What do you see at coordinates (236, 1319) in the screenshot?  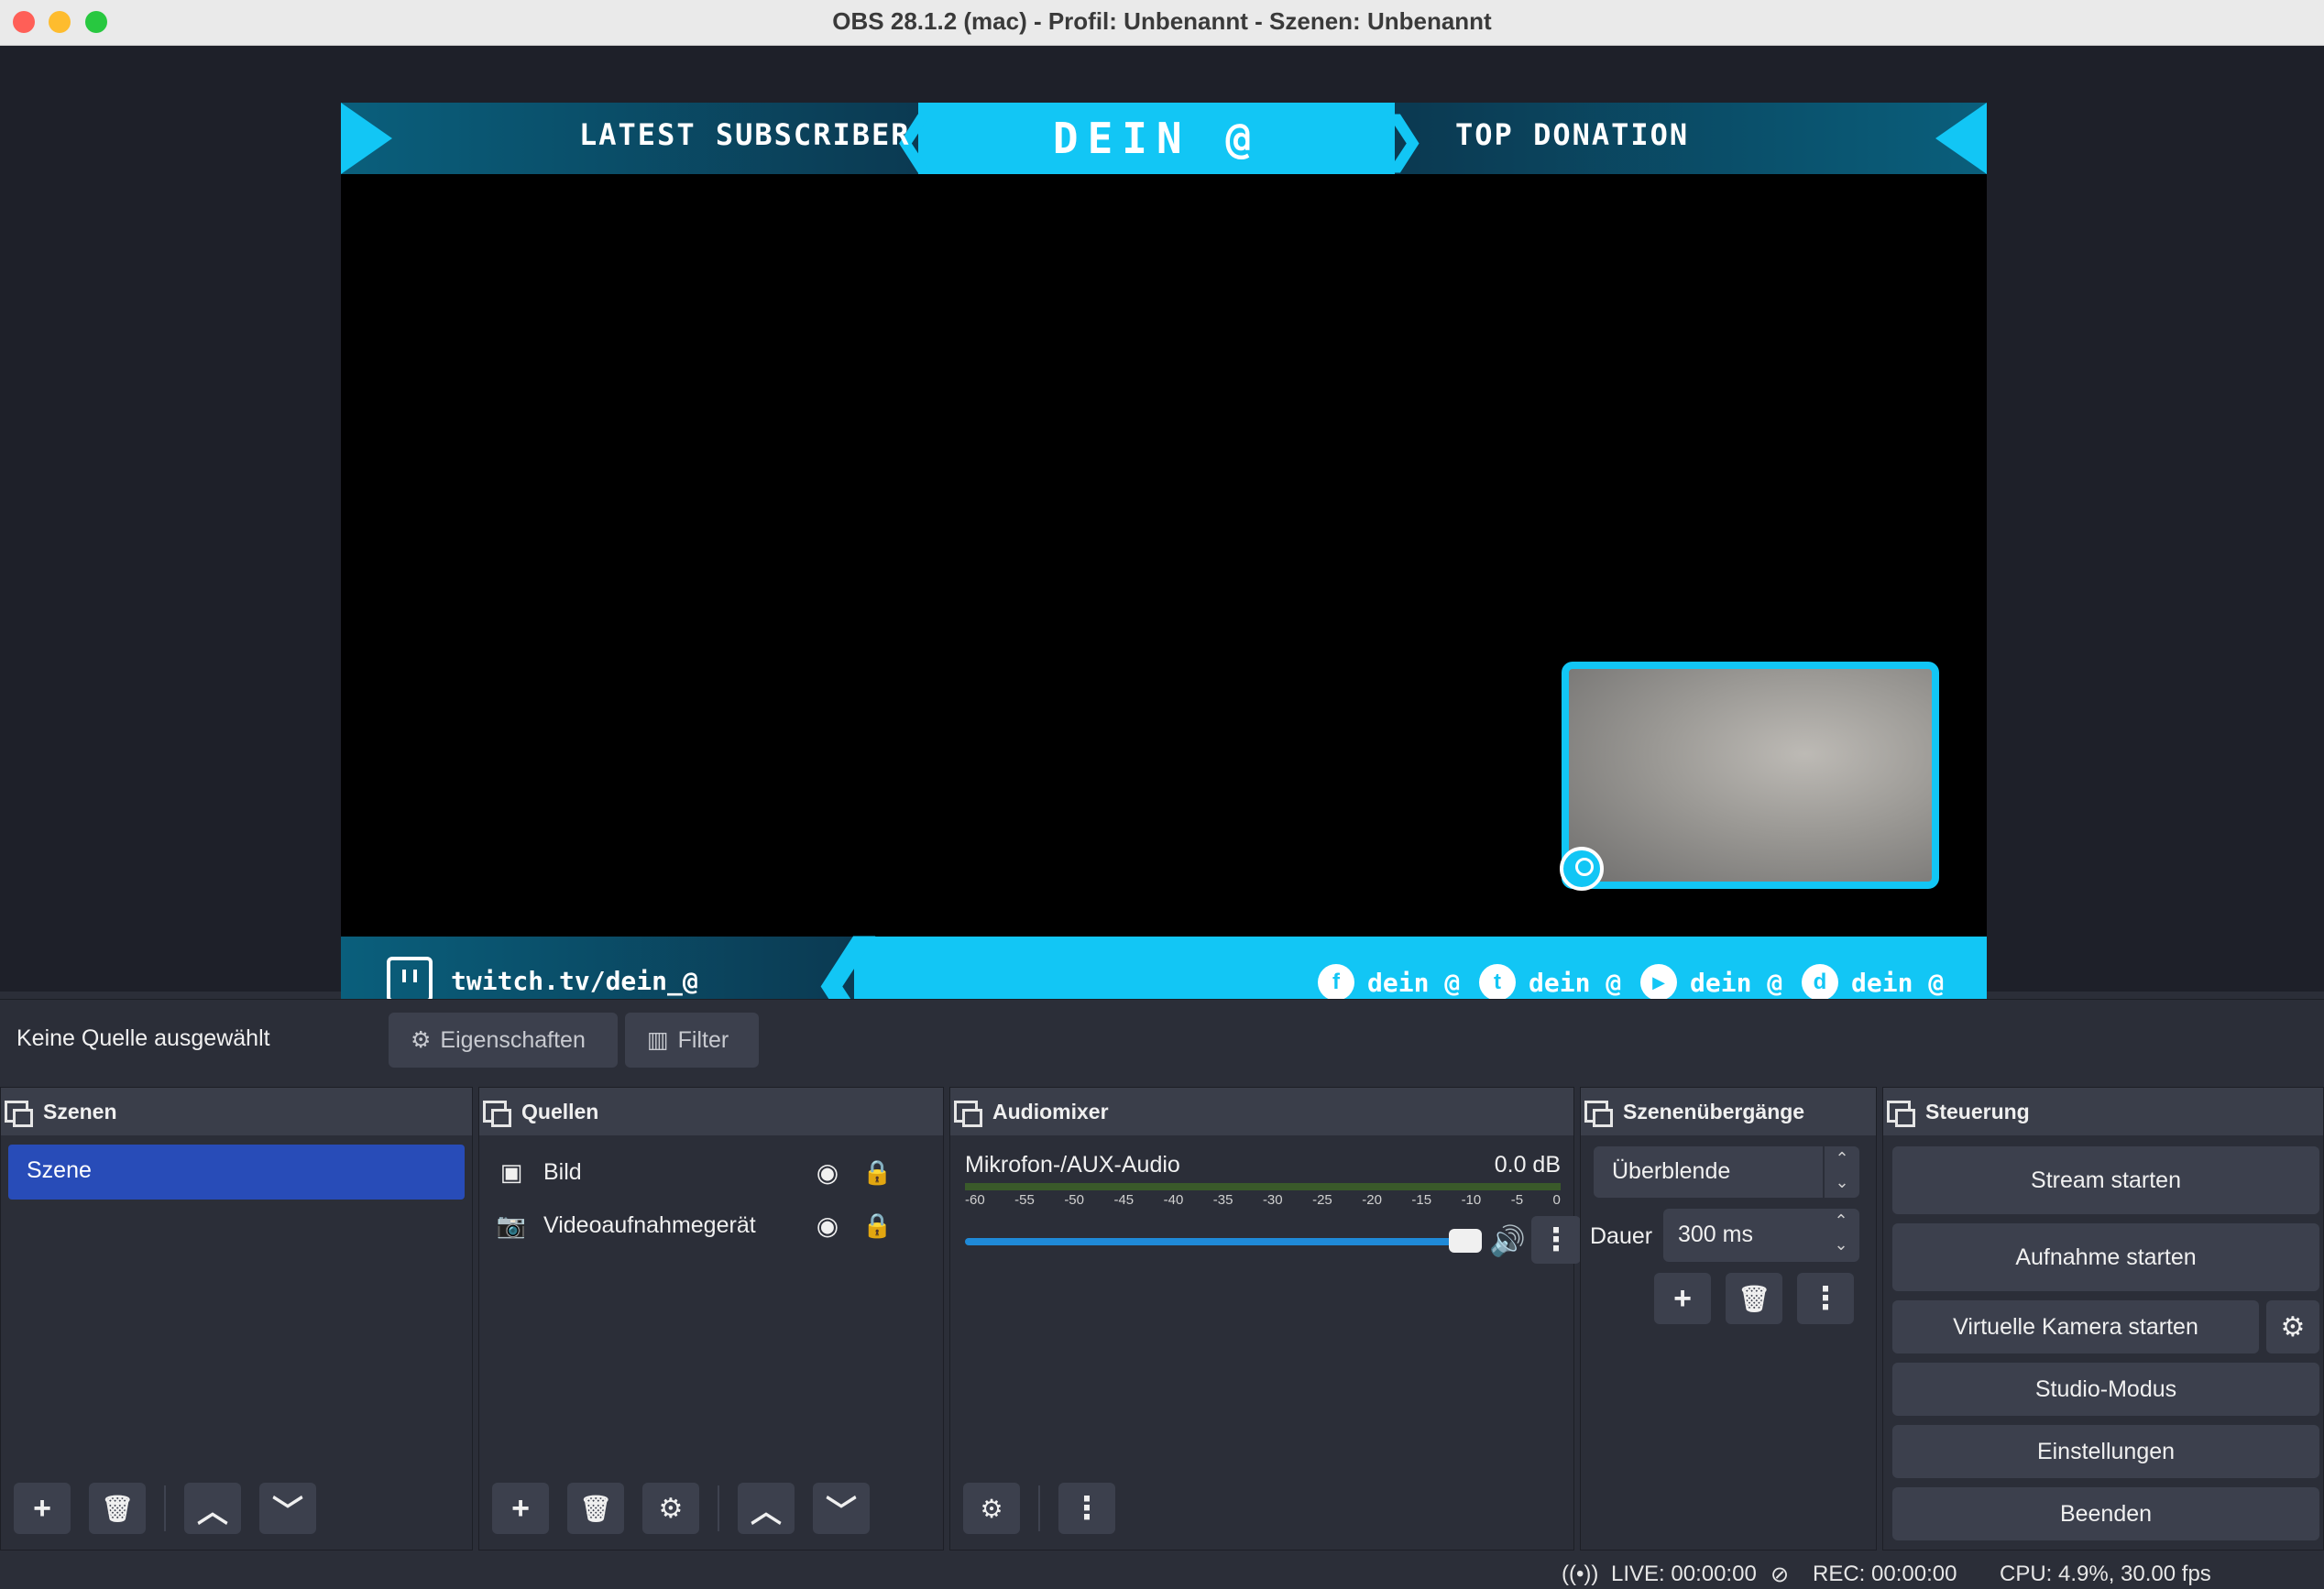 I see `scenes-dock: Szenen Szene + 🗑 ︿ ﹀` at bounding box center [236, 1319].